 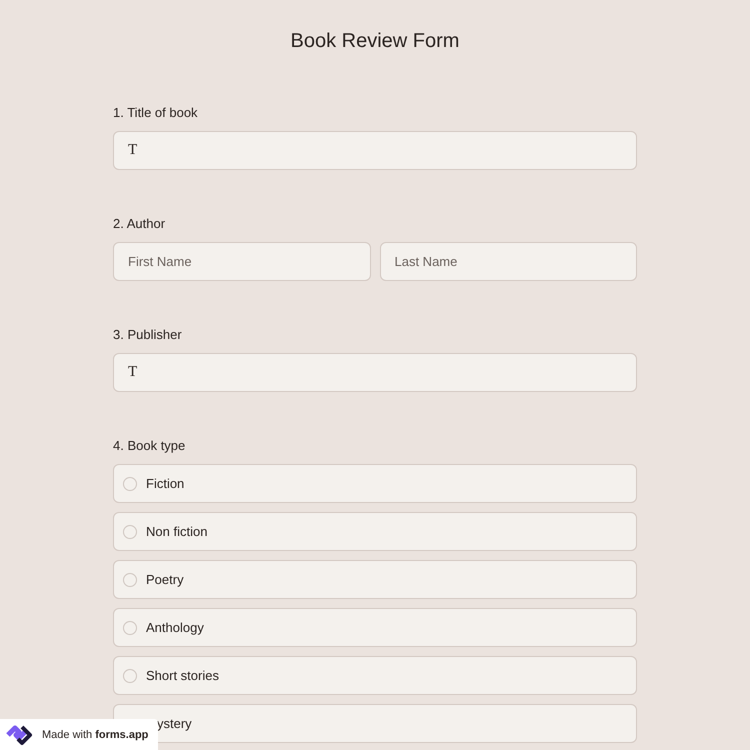 What do you see at coordinates (375, 675) in the screenshot?
I see `choice-option: Short stories` at bounding box center [375, 675].